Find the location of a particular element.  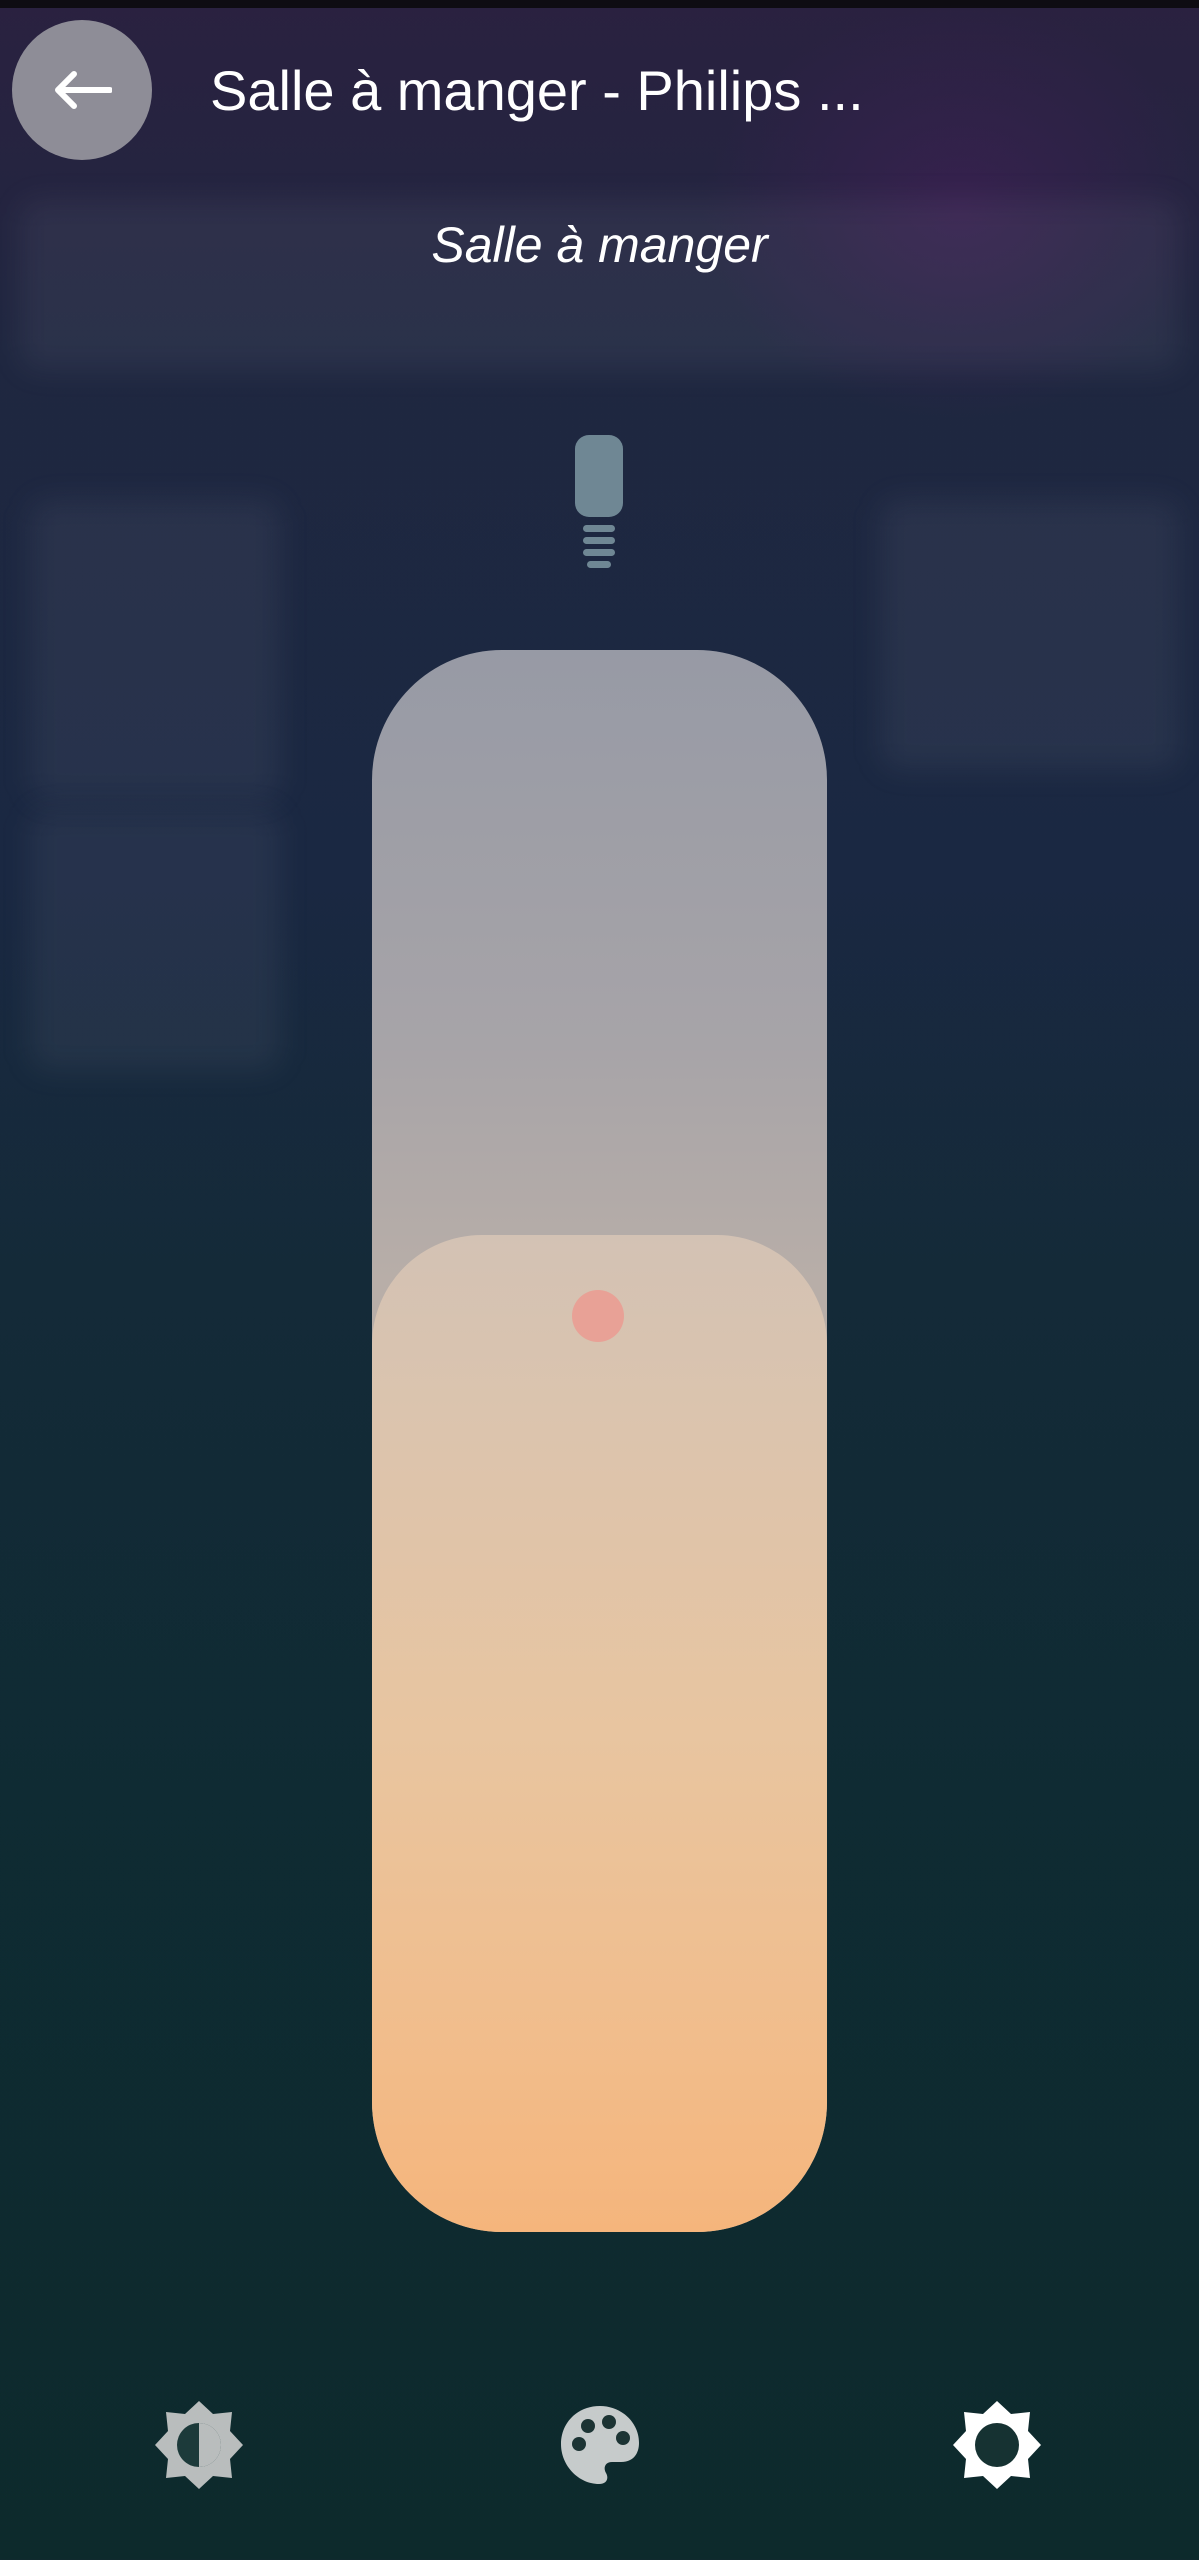

back-button is located at coordinates (82, 90).